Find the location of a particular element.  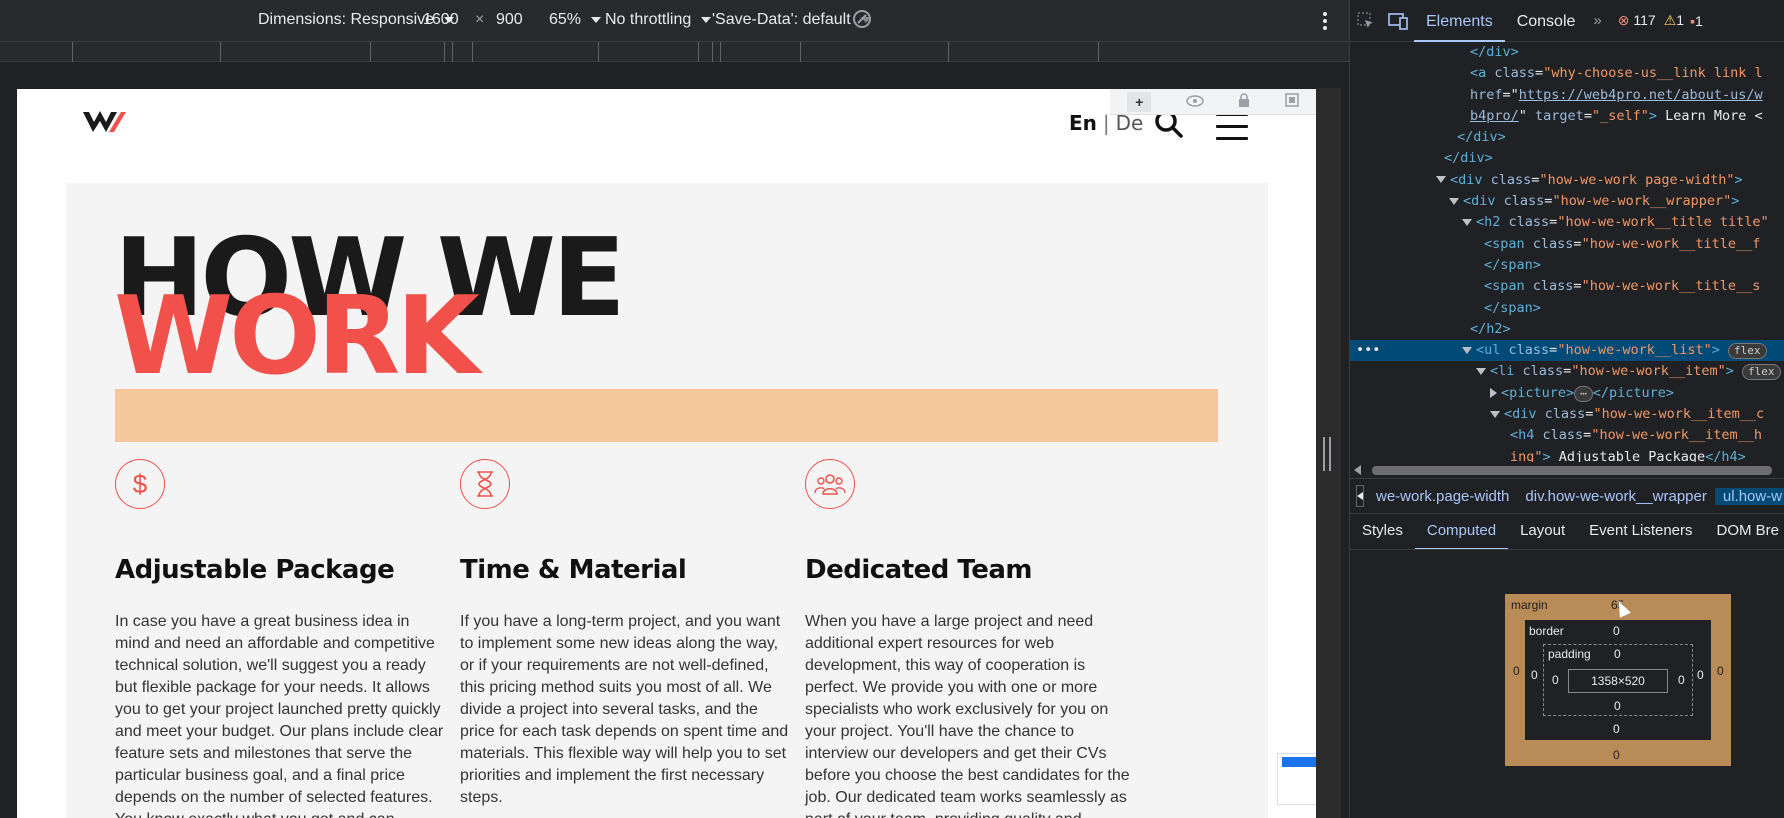

lock-icon is located at coordinates (1244, 101).